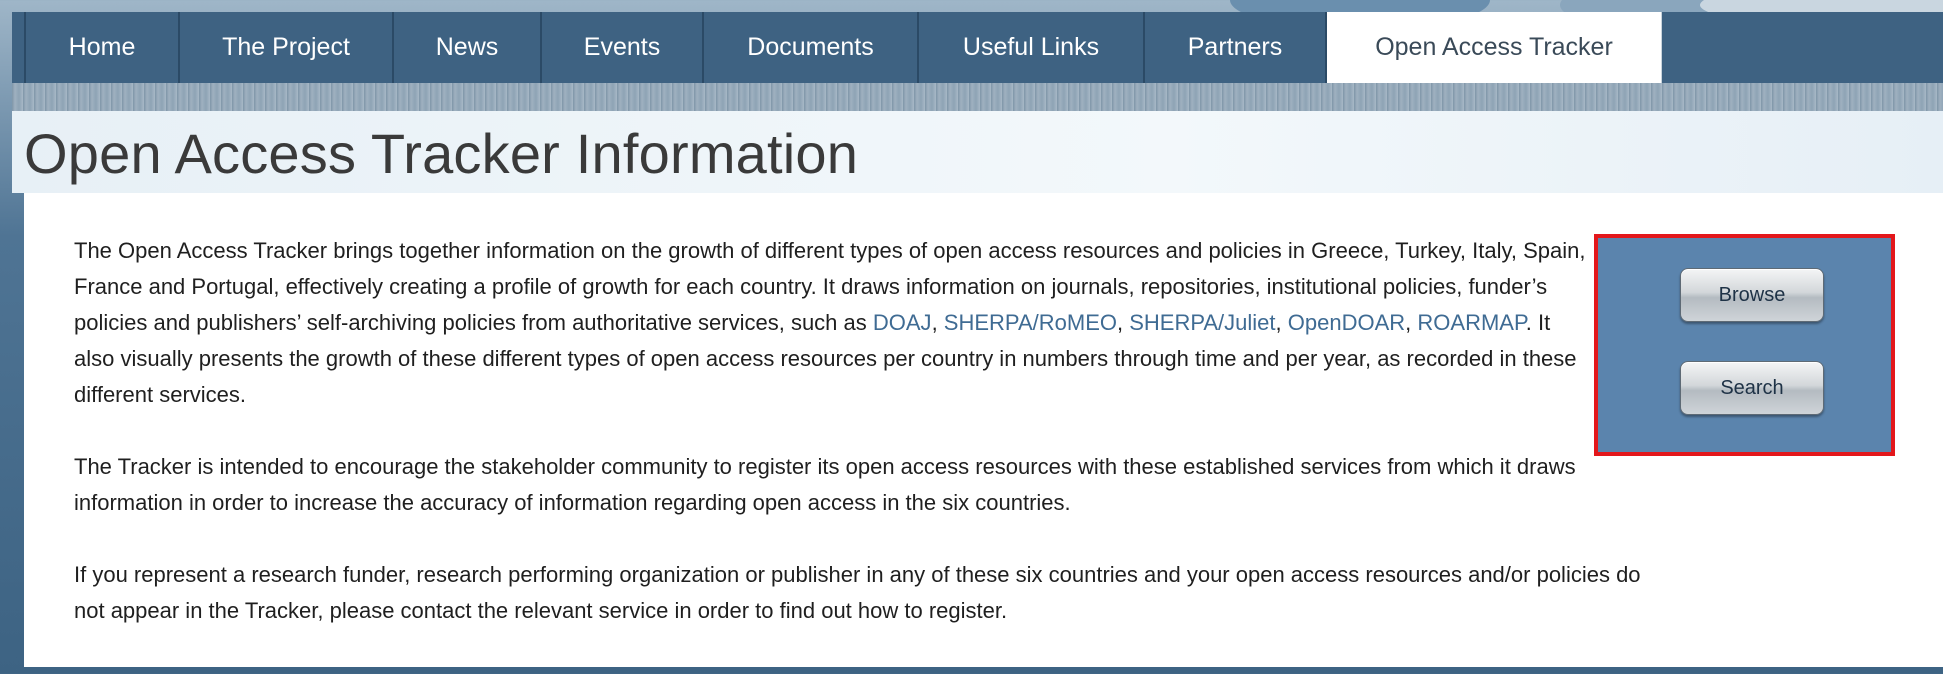 Image resolution: width=1943 pixels, height=674 pixels. I want to click on search-button: Search, so click(1752, 388).